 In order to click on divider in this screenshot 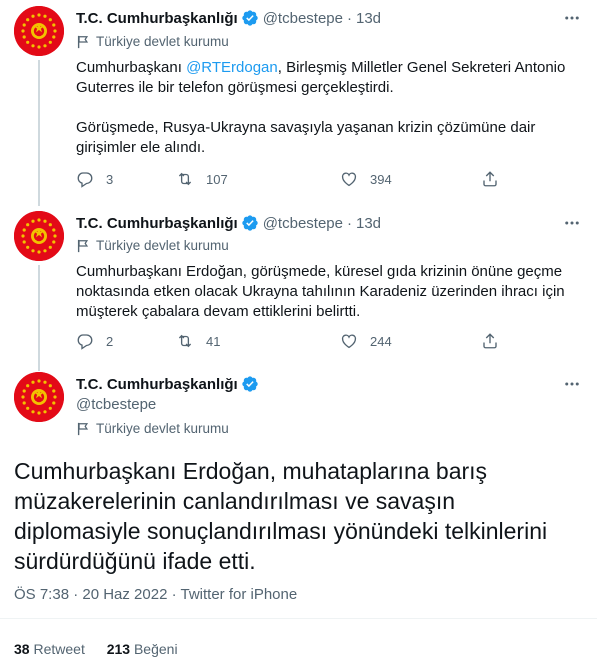, I will do `click(298, 618)`.